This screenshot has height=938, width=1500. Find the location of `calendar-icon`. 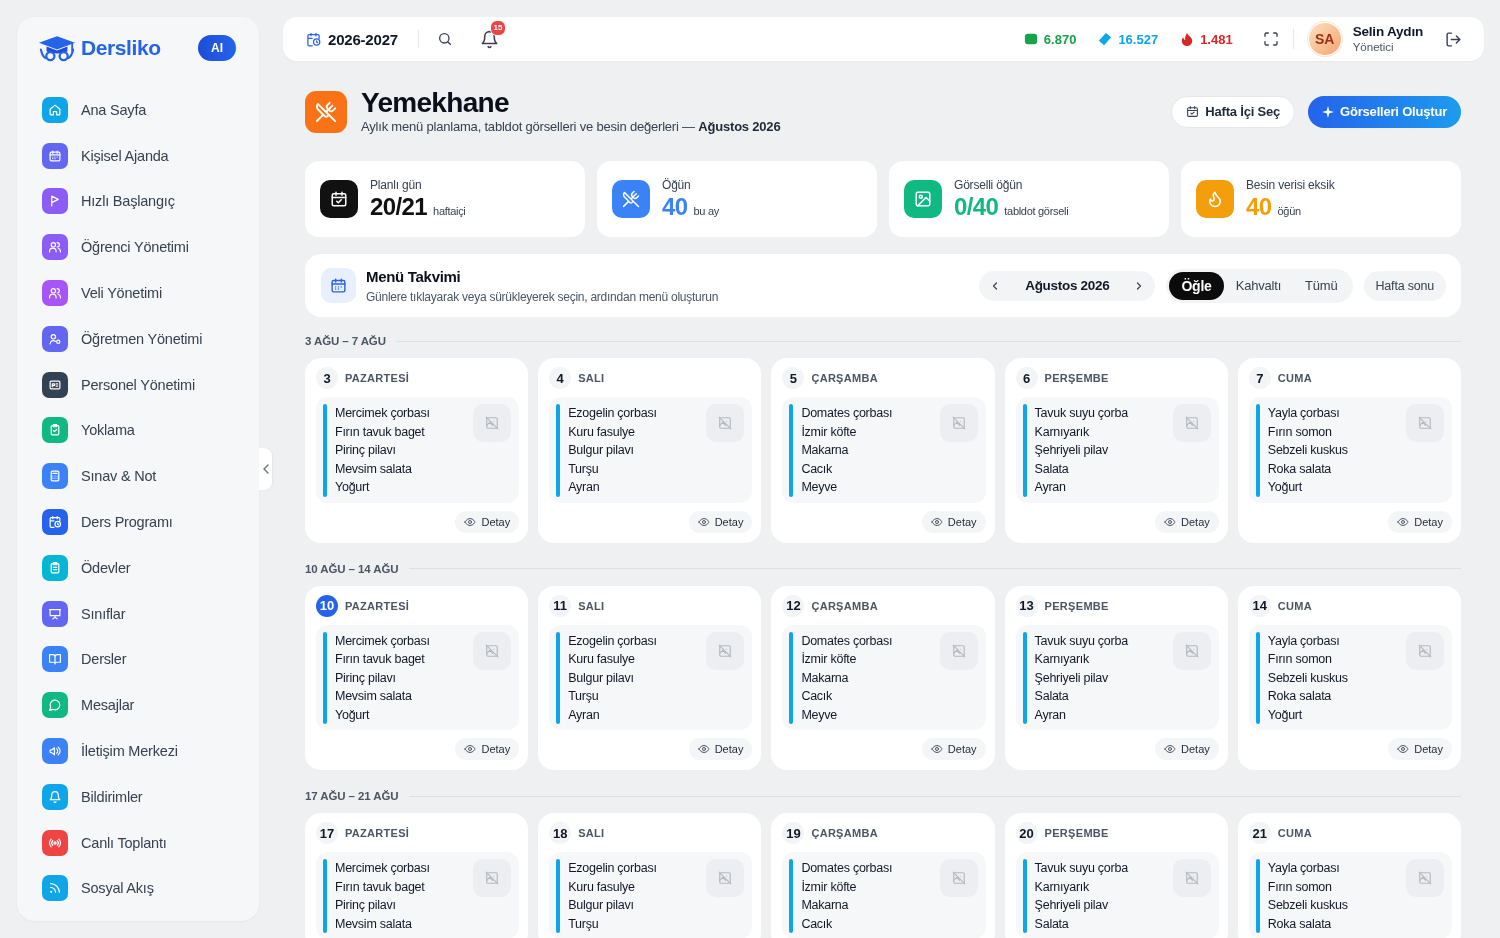

calendar-icon is located at coordinates (338, 285).